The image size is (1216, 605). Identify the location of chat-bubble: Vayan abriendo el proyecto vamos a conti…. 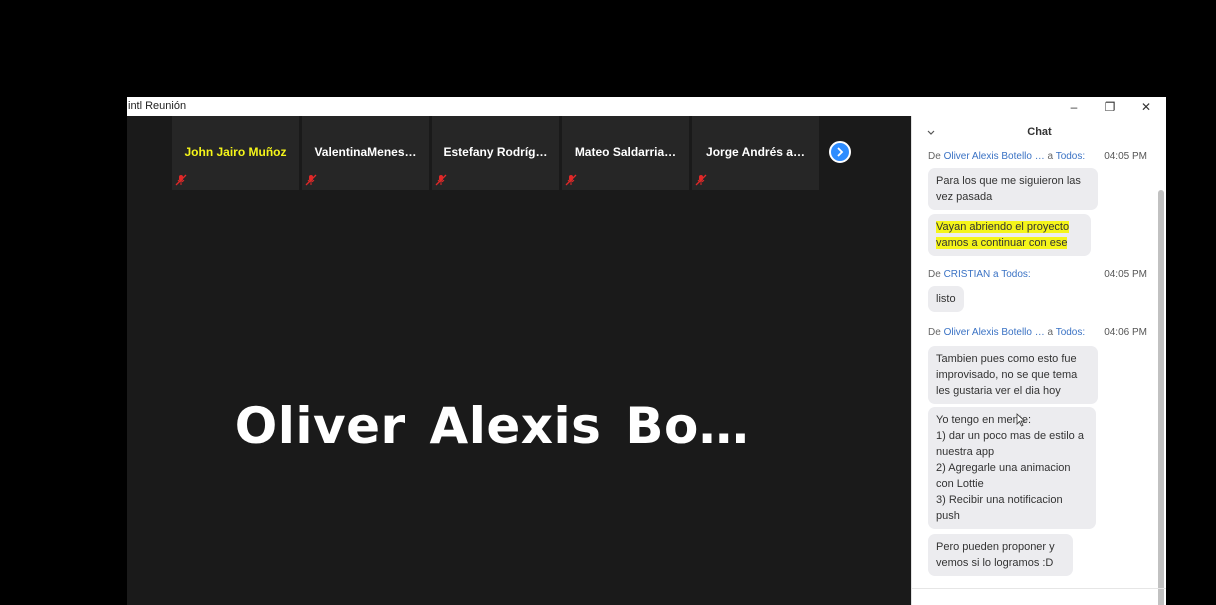
(1009, 235).